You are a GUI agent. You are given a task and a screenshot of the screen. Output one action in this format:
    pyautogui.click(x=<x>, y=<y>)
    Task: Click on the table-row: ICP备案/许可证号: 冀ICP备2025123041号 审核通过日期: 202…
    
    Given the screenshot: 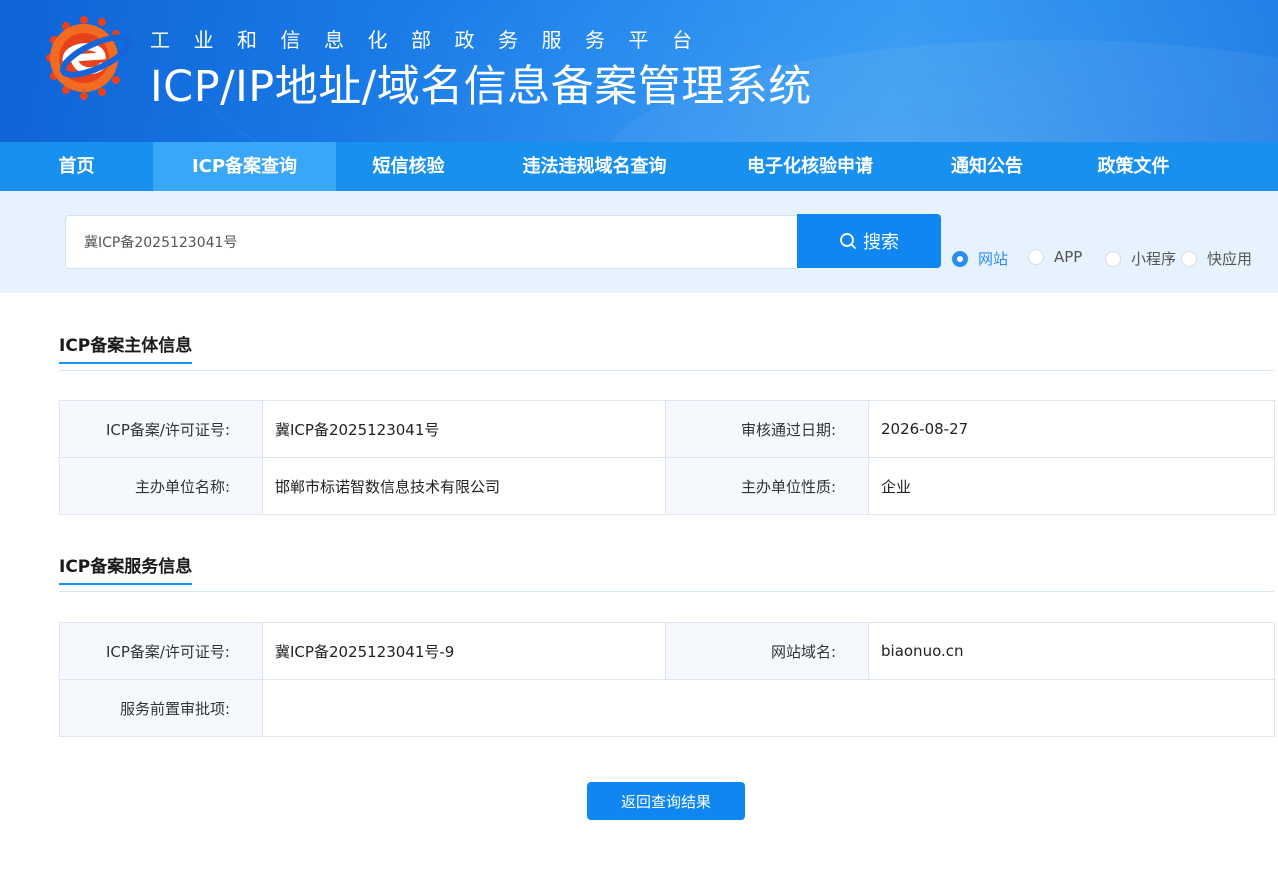 What is the action you would take?
    pyautogui.click(x=667, y=429)
    